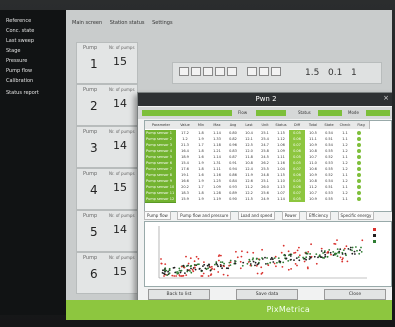  I want to click on table-cell: 24.9, so click(265, 199).